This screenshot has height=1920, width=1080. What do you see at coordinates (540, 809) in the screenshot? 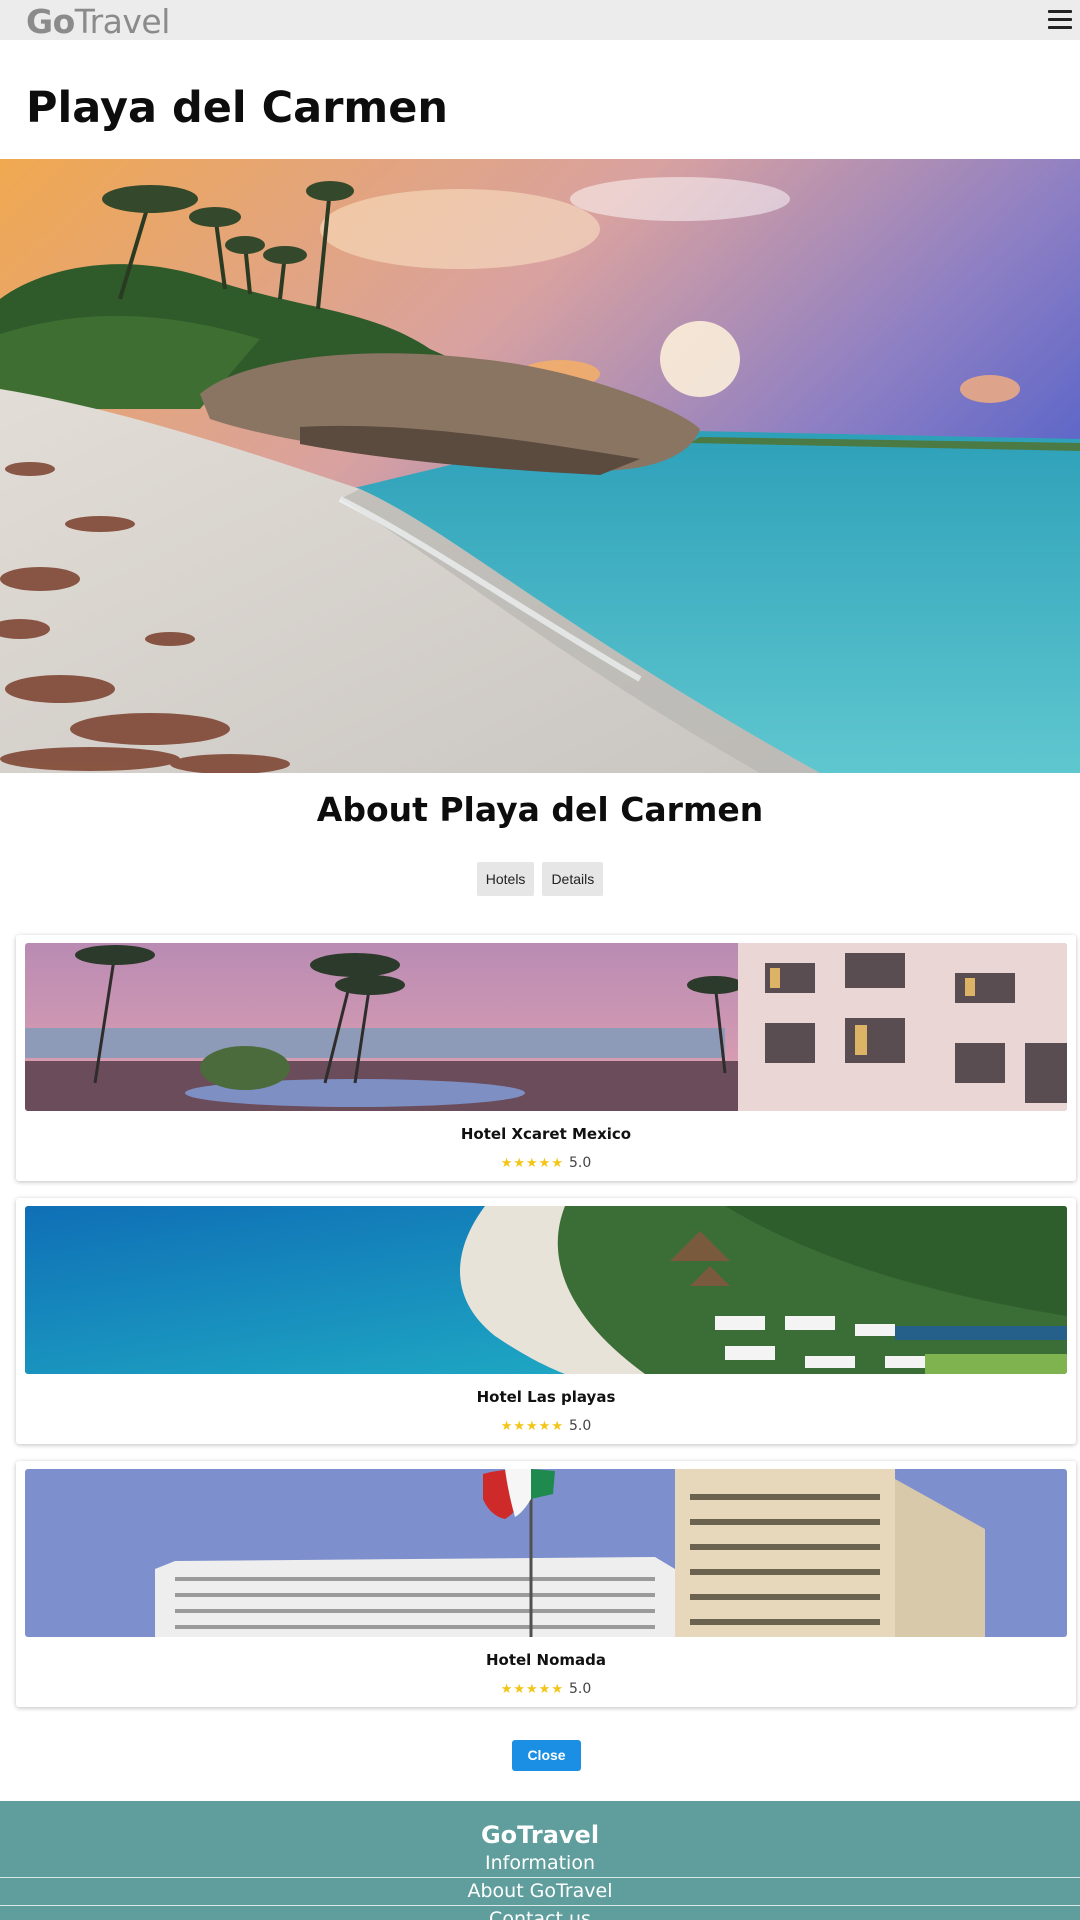
I see `about-title: About Playa del Carmen` at bounding box center [540, 809].